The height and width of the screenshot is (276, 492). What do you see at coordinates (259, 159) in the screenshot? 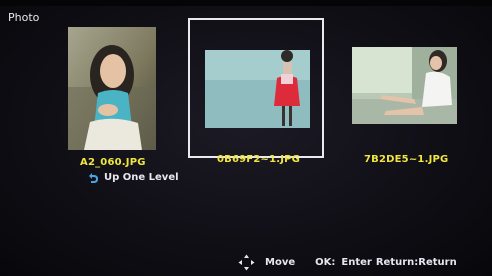
I see `thumbnail-caption: 0B69F2~1.JPG` at bounding box center [259, 159].